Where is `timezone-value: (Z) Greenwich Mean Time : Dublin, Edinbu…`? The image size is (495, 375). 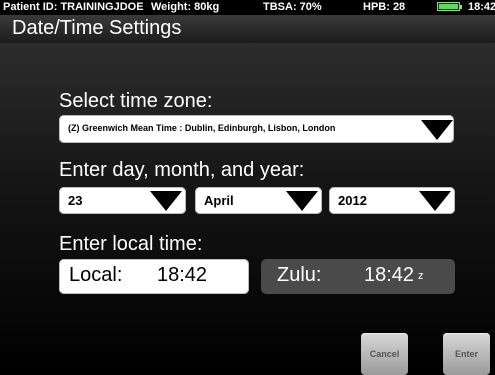 timezone-value: (Z) Greenwich Mean Time : Dublin, Edinbu… is located at coordinates (202, 128).